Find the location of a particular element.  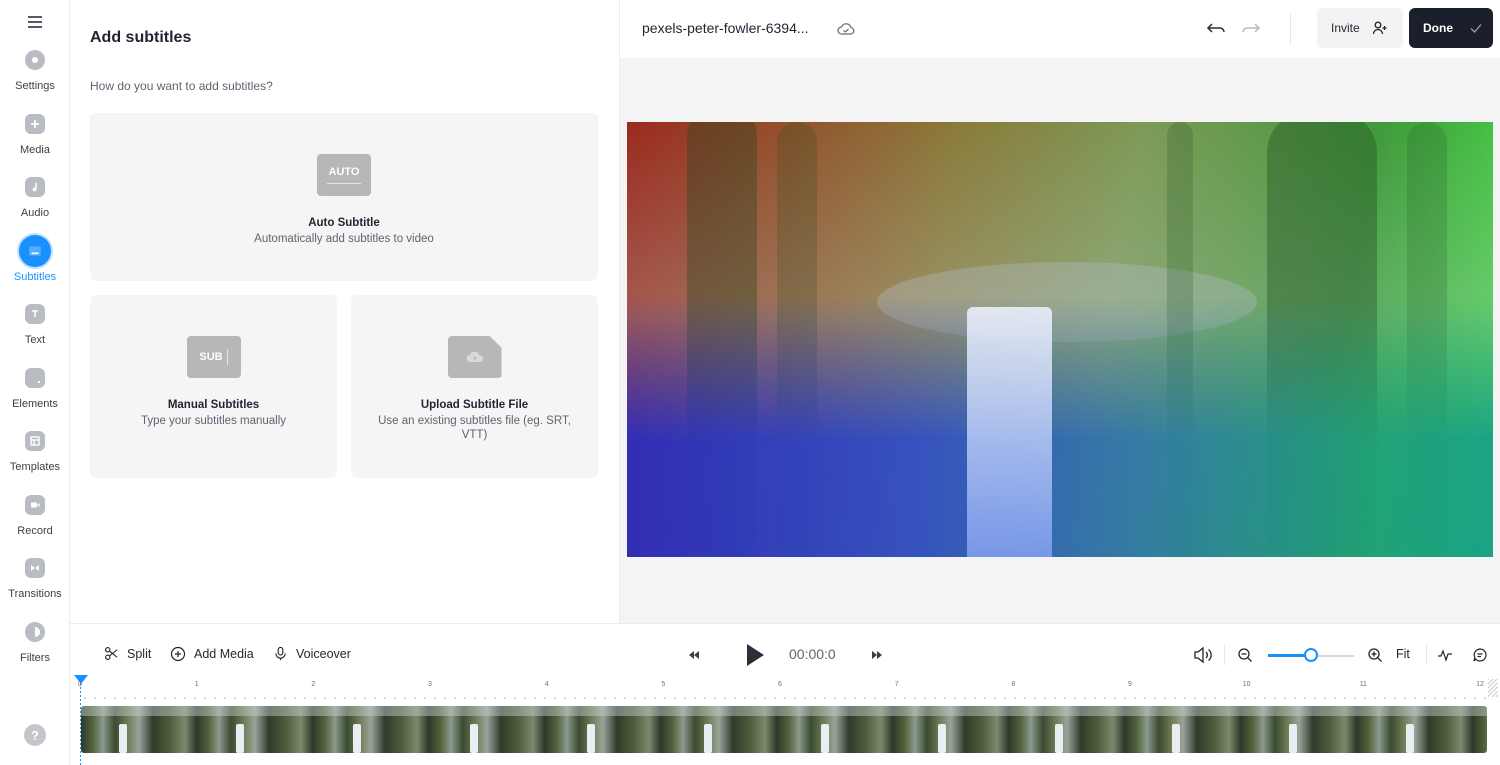

fit-button: Fit is located at coordinates (1403, 654).